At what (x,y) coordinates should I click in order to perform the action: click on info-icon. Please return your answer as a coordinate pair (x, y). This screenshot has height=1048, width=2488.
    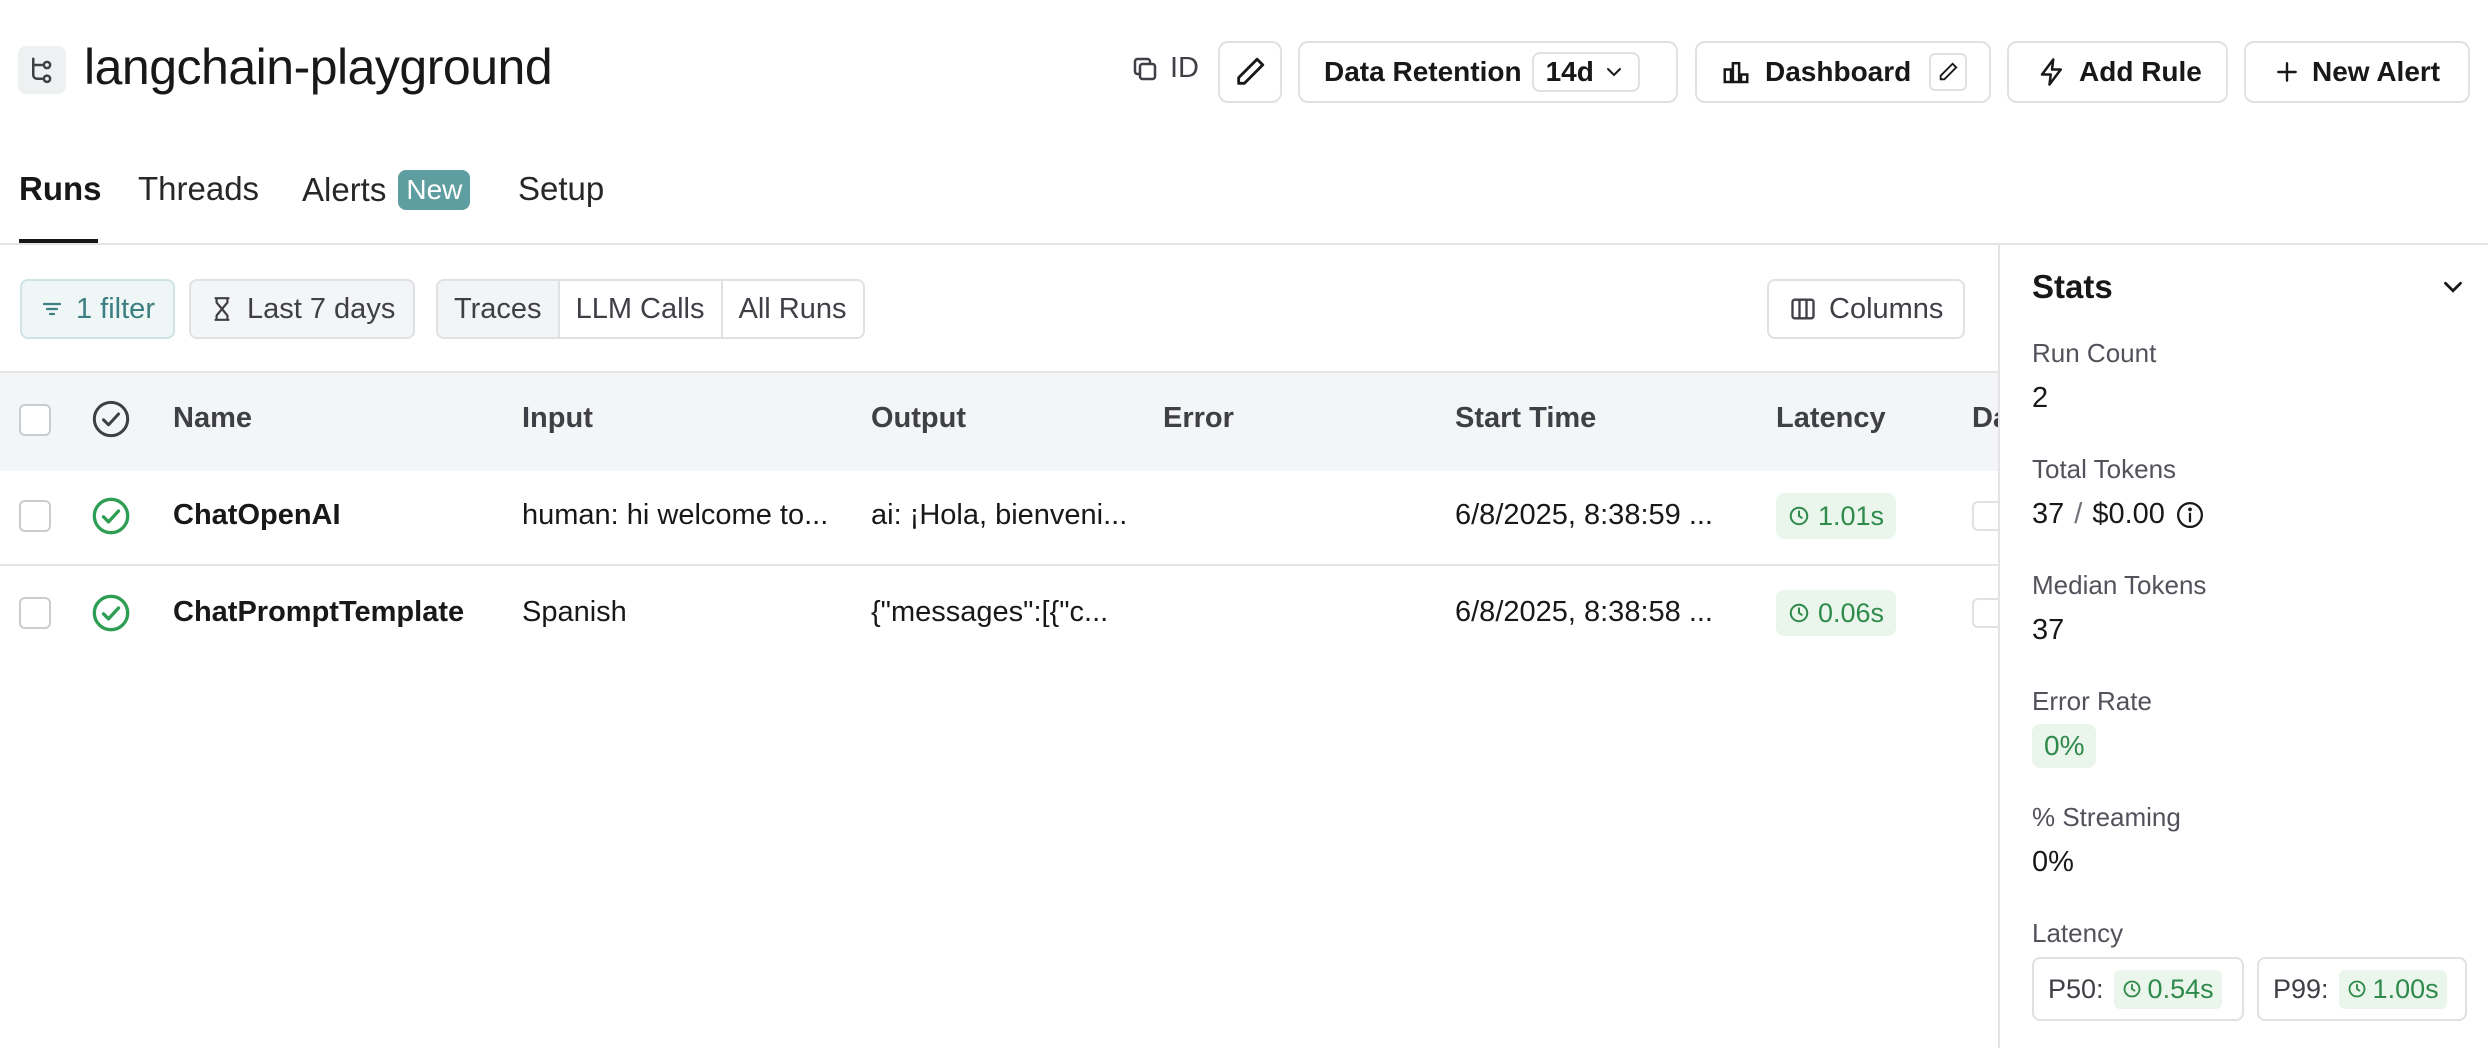
    Looking at the image, I should click on (2190, 515).